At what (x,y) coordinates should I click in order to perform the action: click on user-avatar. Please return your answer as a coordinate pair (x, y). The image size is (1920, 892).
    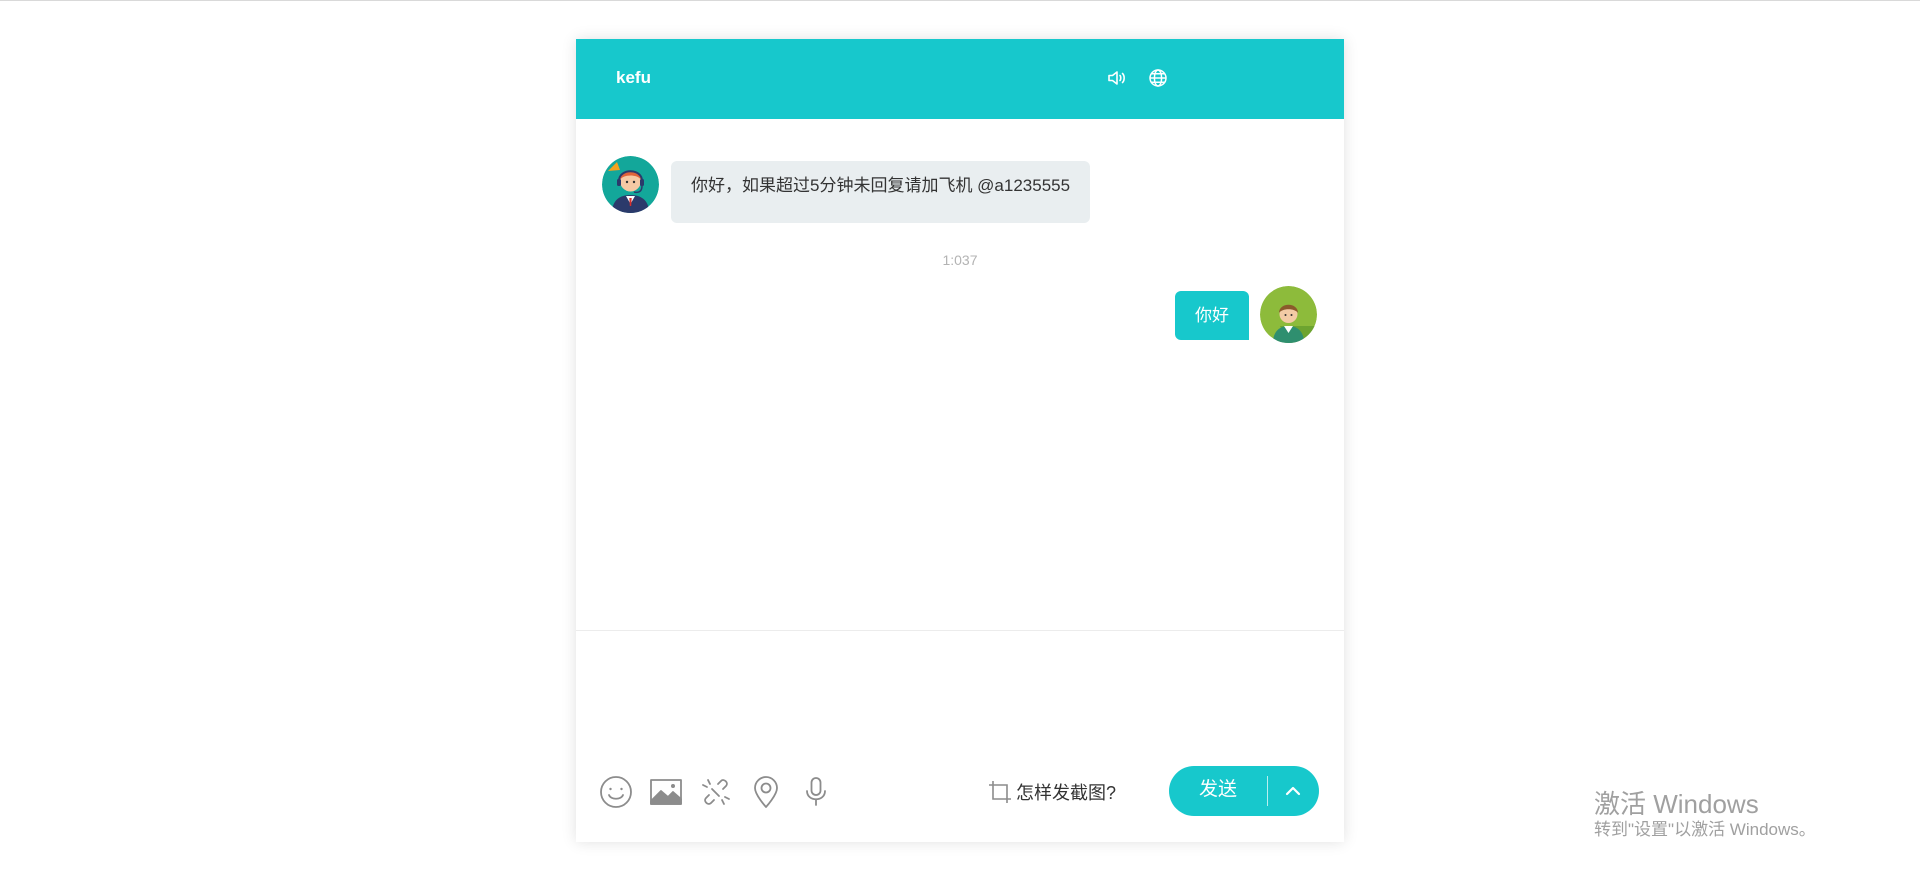
    Looking at the image, I should click on (1288, 314).